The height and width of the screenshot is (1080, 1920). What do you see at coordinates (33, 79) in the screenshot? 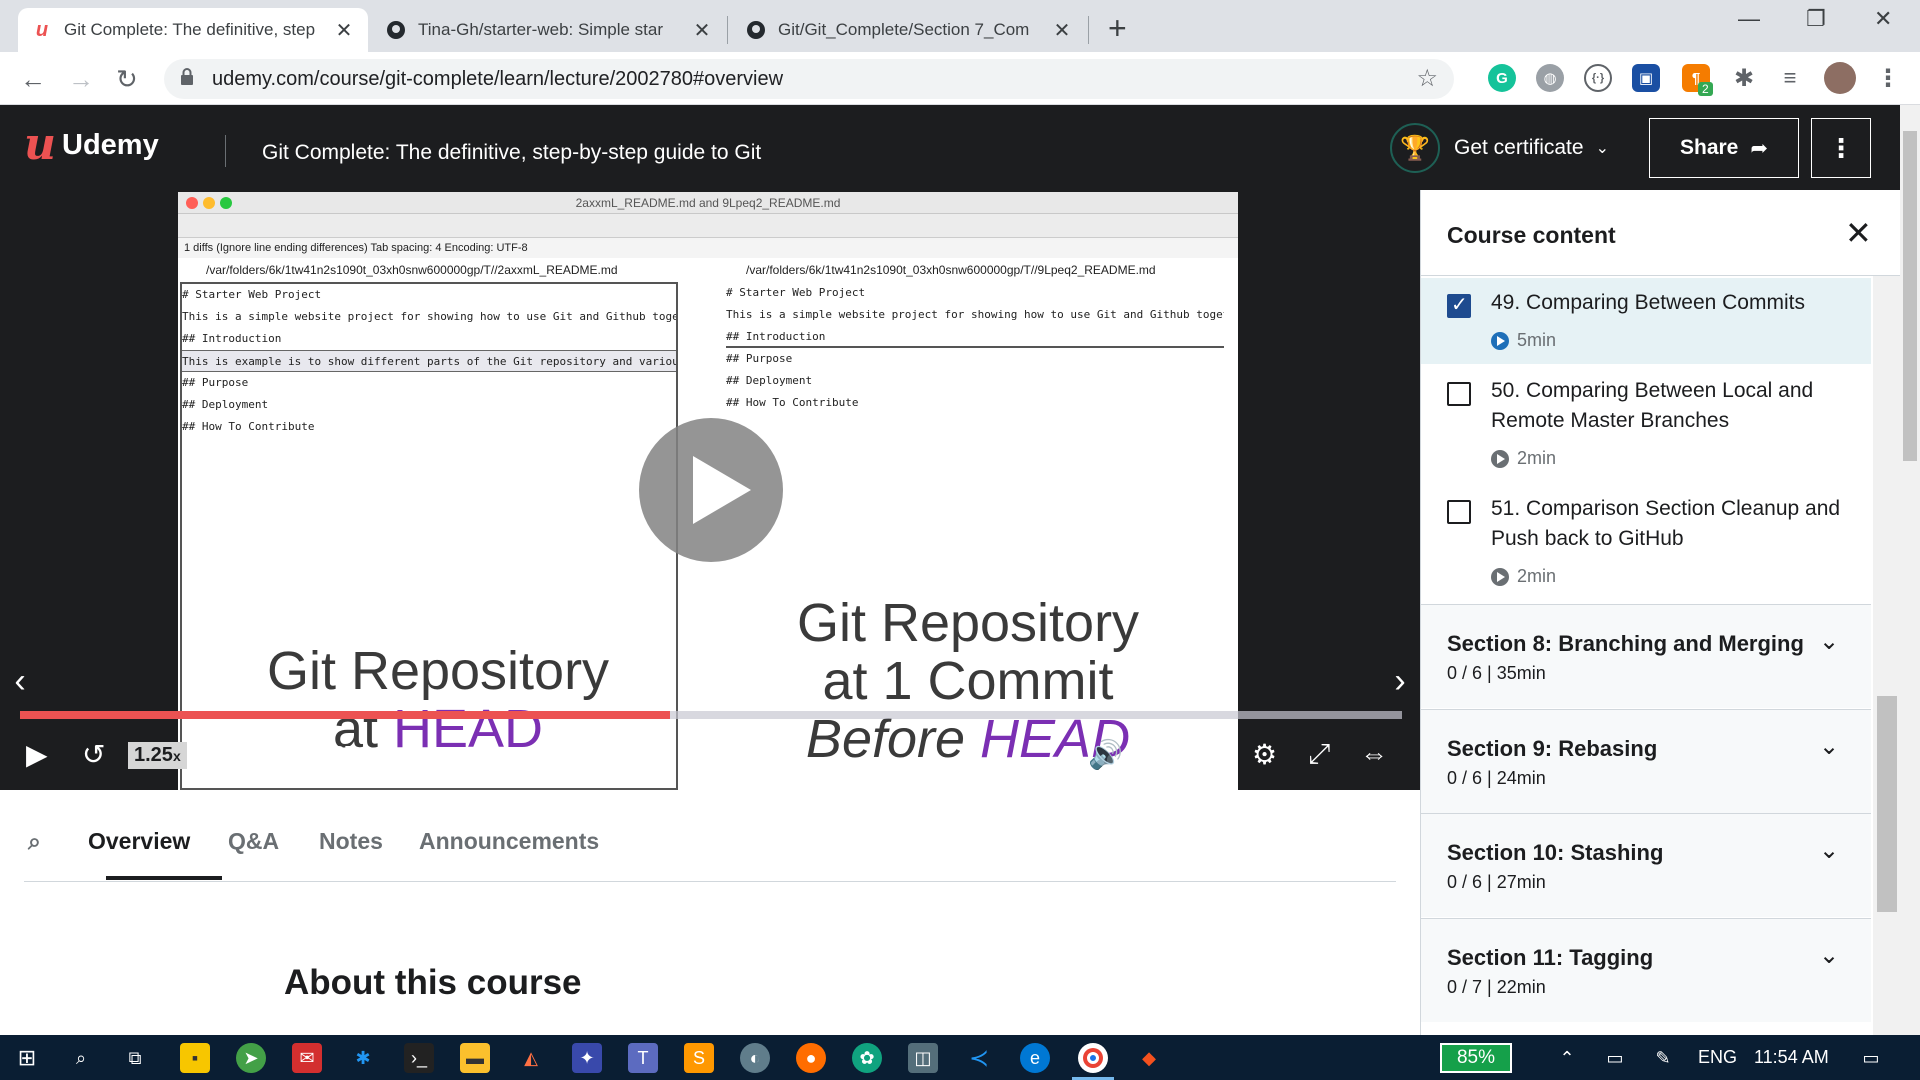
I see `back-icon: ←` at bounding box center [33, 79].